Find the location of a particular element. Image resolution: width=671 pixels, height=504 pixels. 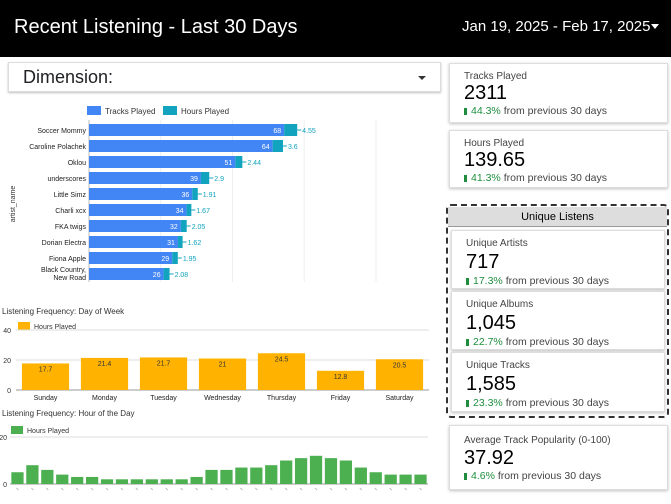

tracks-data-label: 64 is located at coordinates (266, 147).